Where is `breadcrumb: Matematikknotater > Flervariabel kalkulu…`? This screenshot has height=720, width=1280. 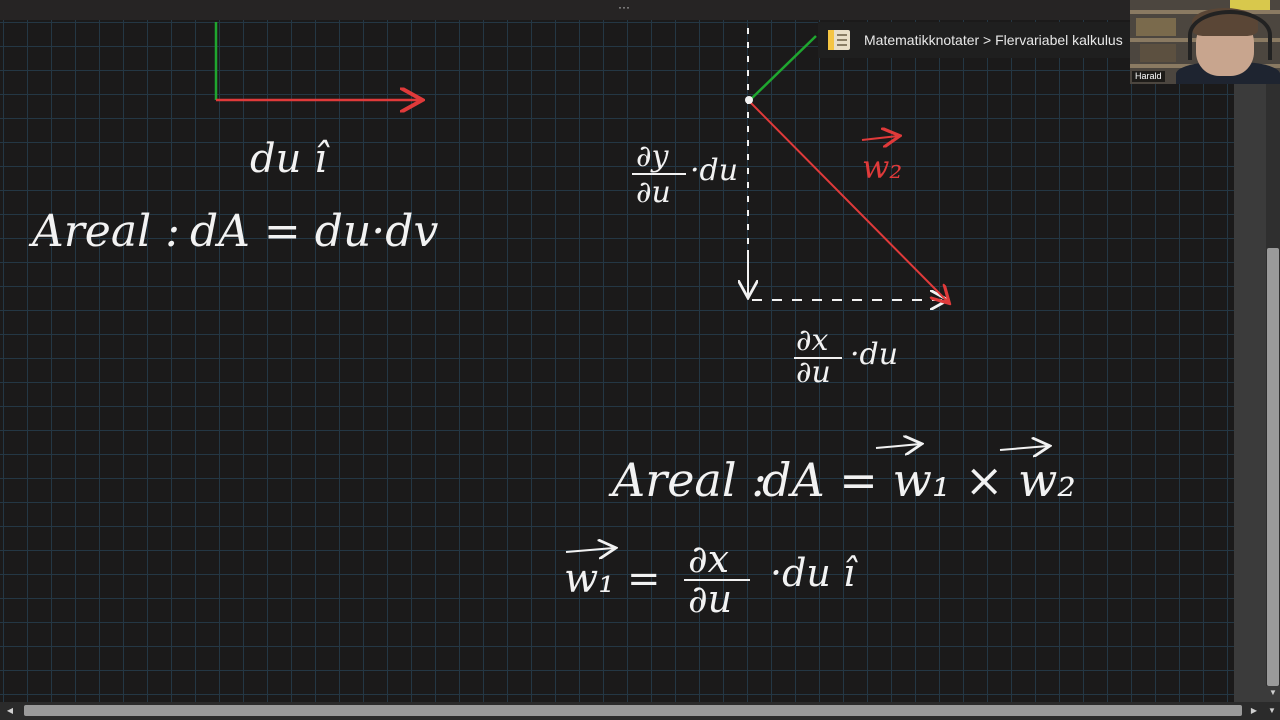
breadcrumb: Matematikknotater > Flervariabel kalkulu… is located at coordinates (993, 40).